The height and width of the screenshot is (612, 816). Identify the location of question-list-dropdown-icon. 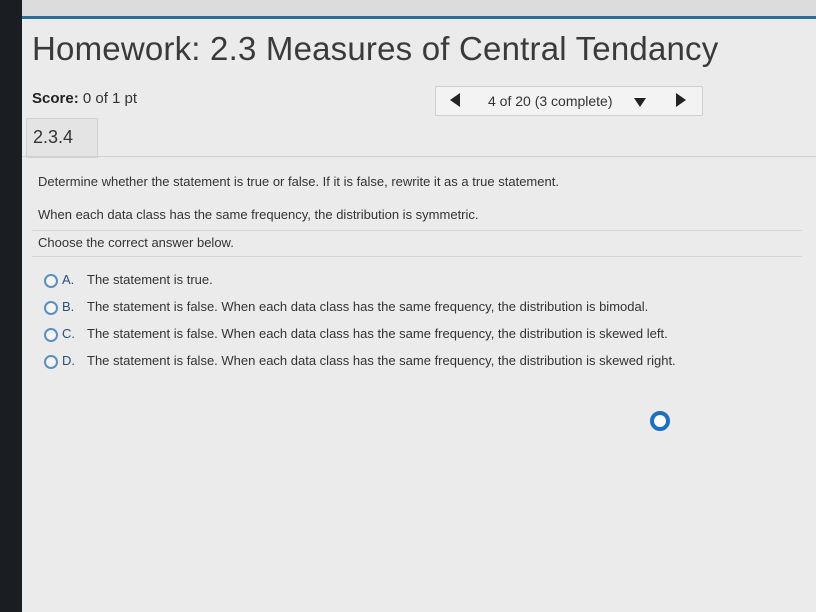
(640, 102).